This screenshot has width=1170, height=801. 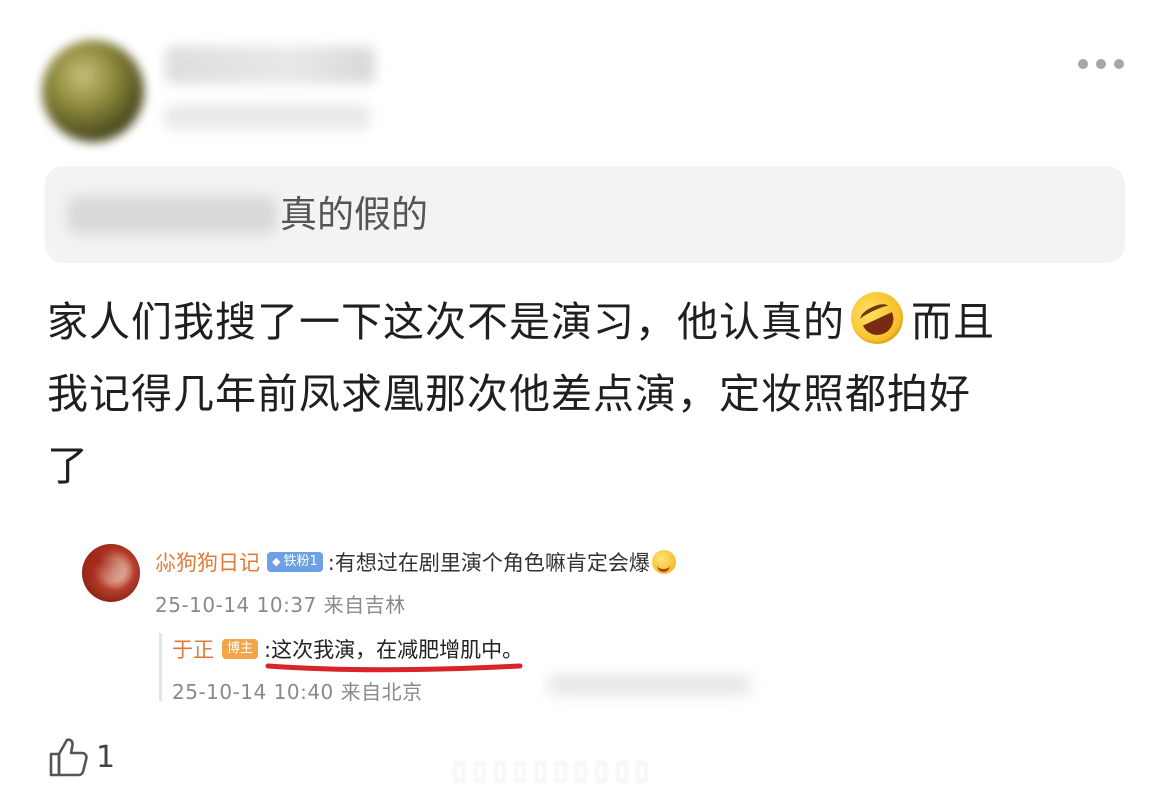 I want to click on faint-watermark: ▯▯▯▯▯▯▯▯▯▯, so click(x=554, y=771).